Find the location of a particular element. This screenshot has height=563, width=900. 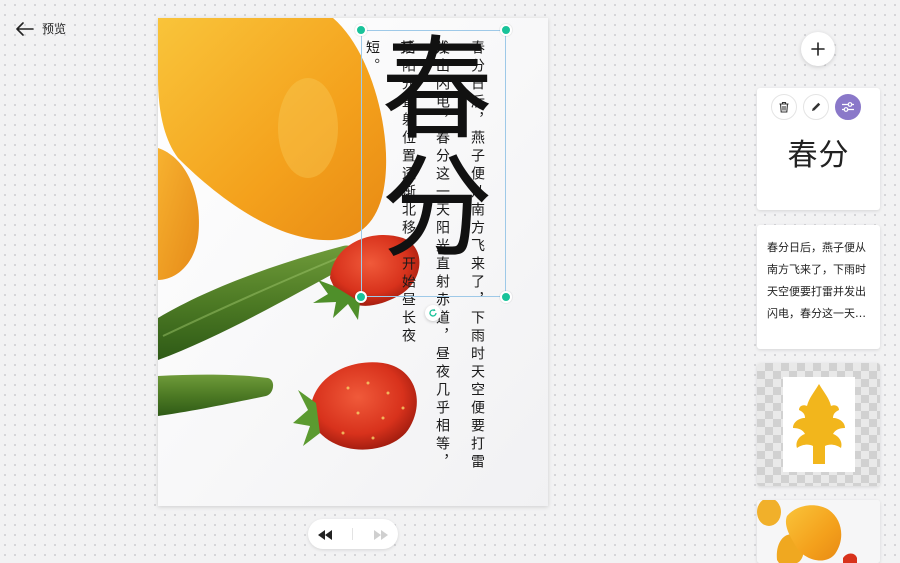

photo-thumbnail is located at coordinates (818, 531).